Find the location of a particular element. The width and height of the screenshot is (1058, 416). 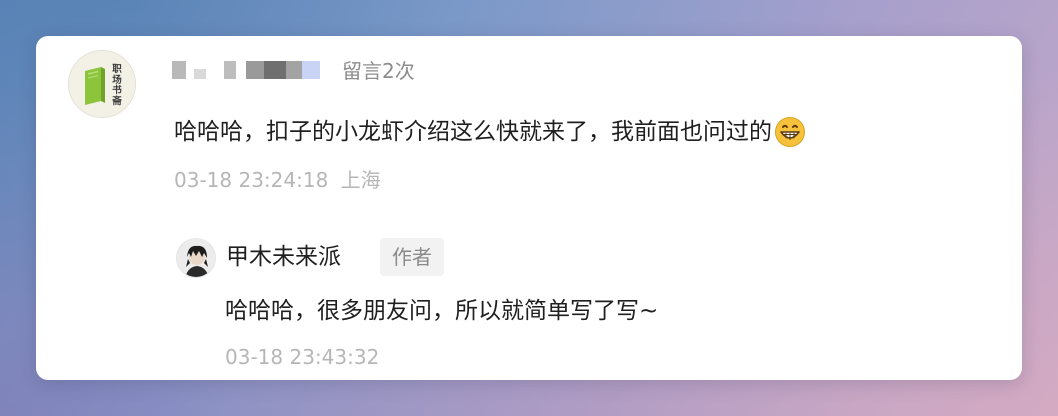

comment-timestamp: 03-18 23:24:18 is located at coordinates (251, 180).